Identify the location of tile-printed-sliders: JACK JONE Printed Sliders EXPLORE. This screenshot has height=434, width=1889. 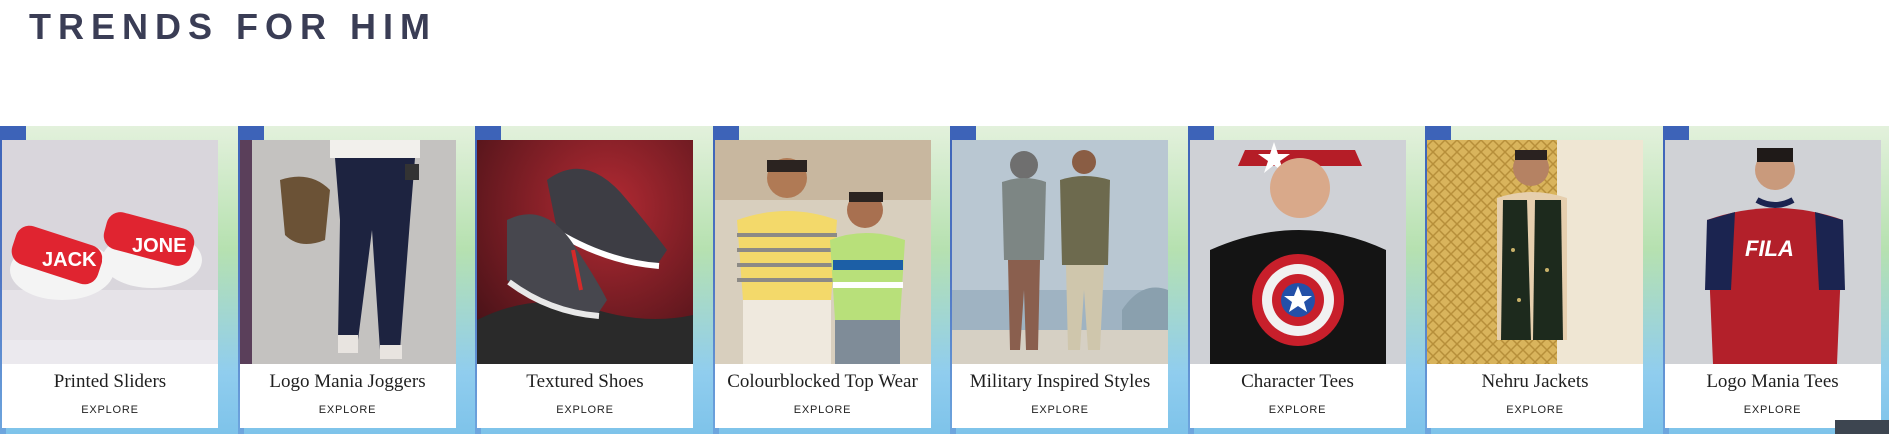
(119, 280).